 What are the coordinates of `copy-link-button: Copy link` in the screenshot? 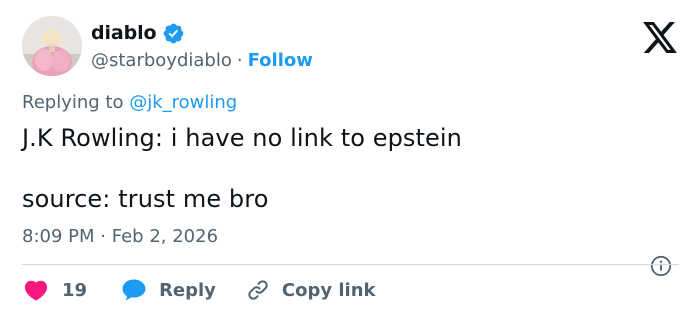 It's located at (311, 290).